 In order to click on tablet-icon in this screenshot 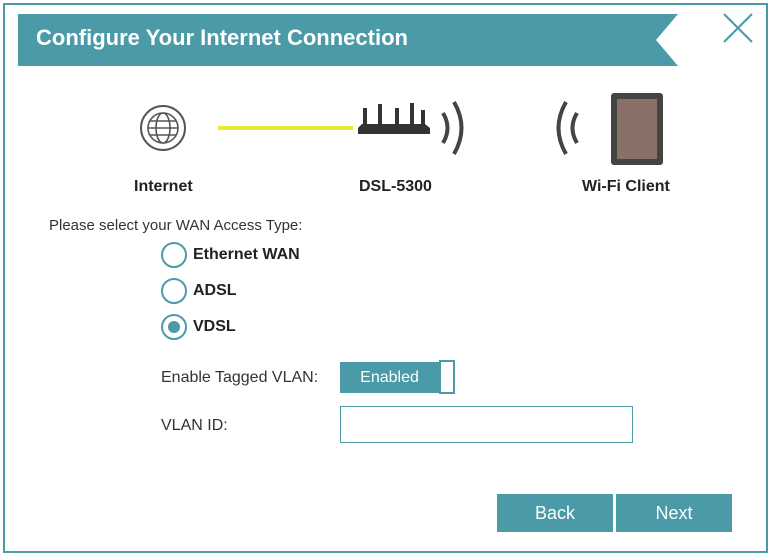, I will do `click(637, 129)`.